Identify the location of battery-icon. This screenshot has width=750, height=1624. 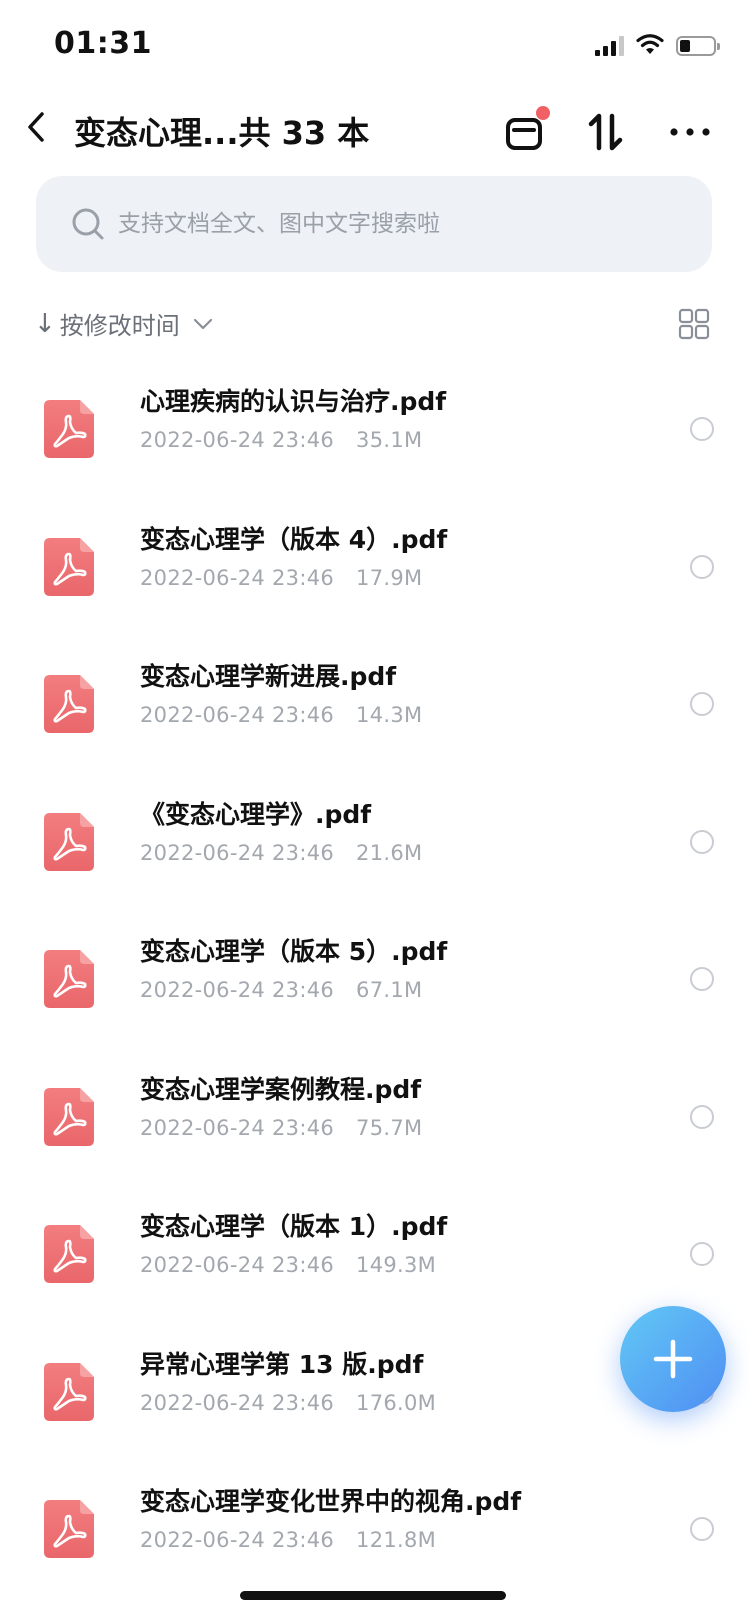
(698, 46).